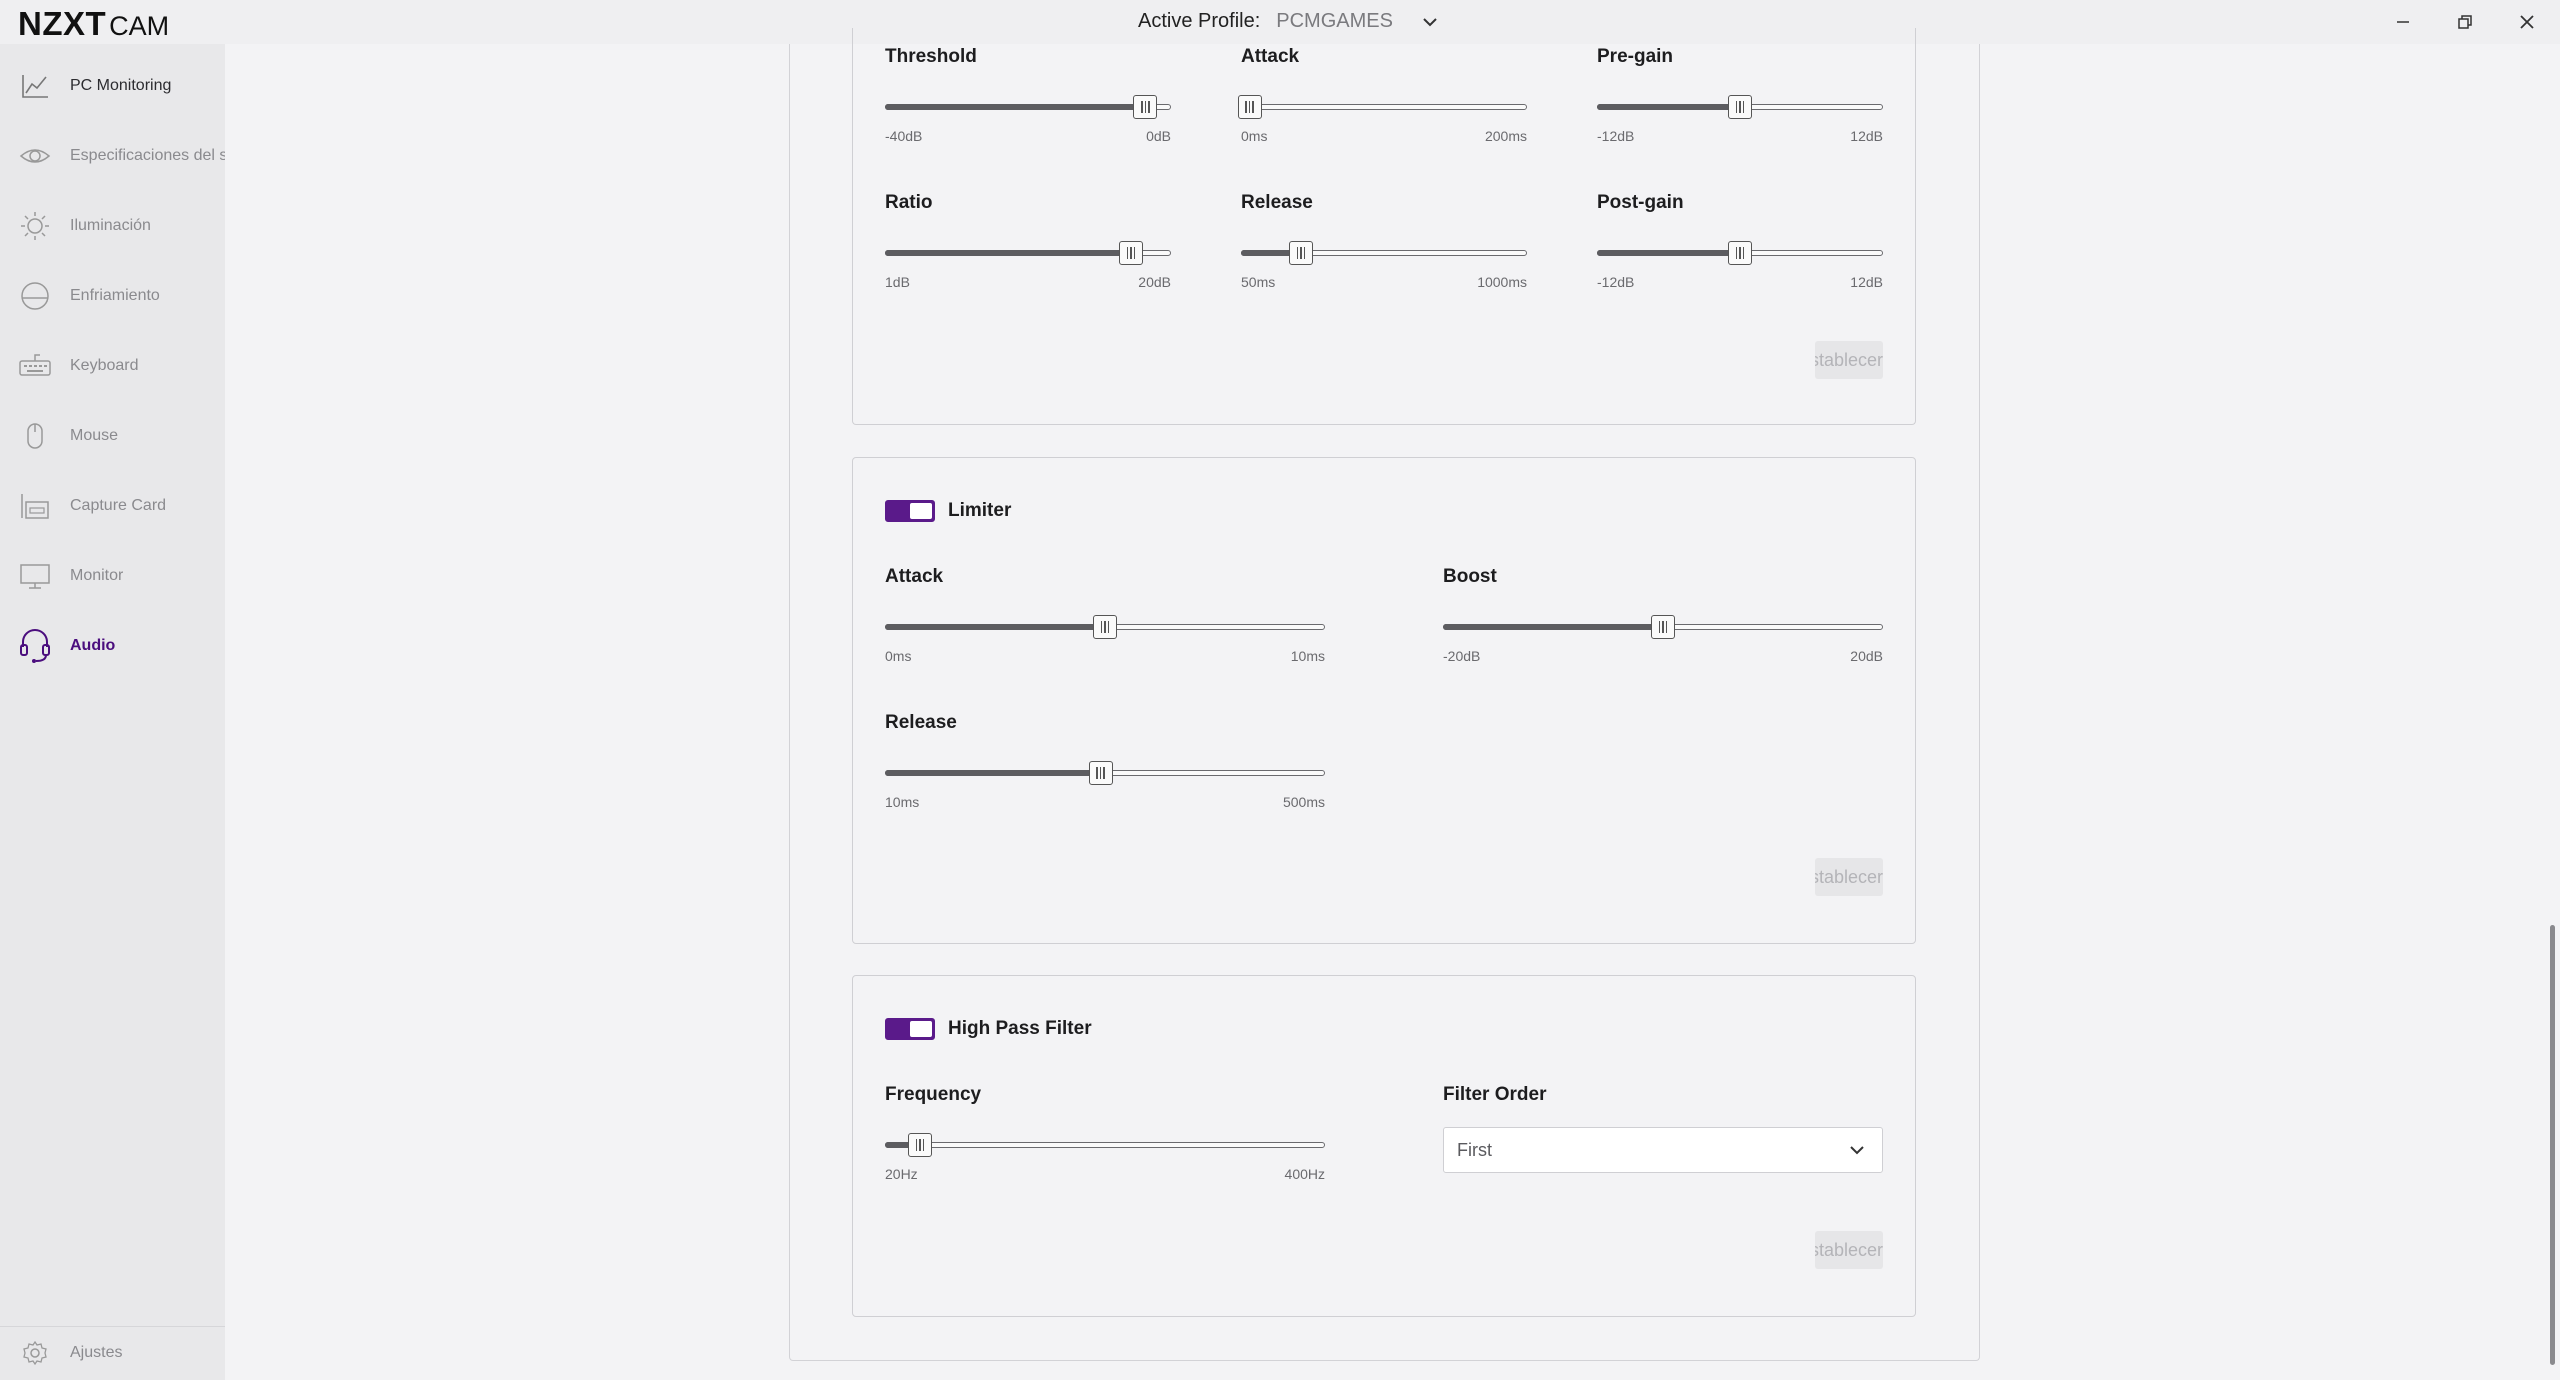 This screenshot has height=1380, width=2560. What do you see at coordinates (1384, 264) in the screenshot?
I see `release-slider: 50ms 1000ms` at bounding box center [1384, 264].